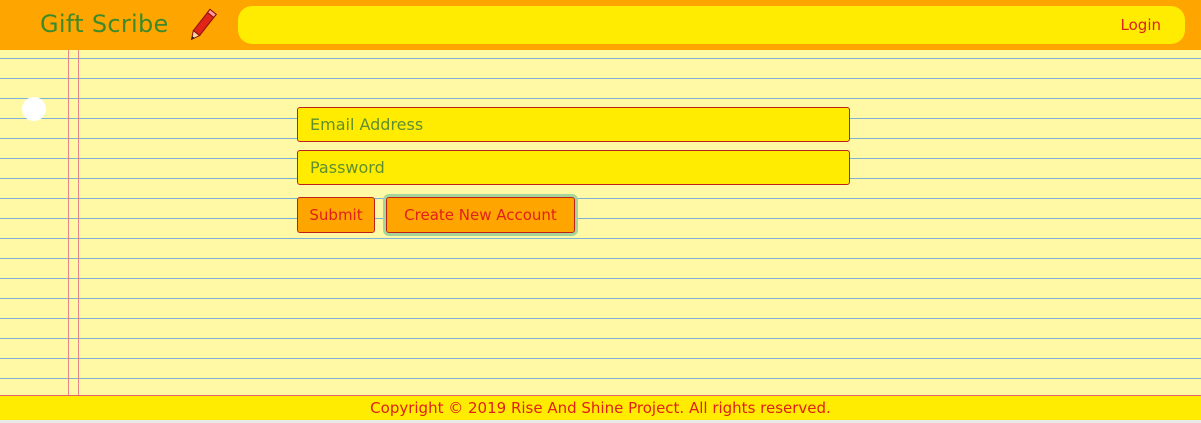  What do you see at coordinates (78, 222) in the screenshot?
I see `margin-line-right` at bounding box center [78, 222].